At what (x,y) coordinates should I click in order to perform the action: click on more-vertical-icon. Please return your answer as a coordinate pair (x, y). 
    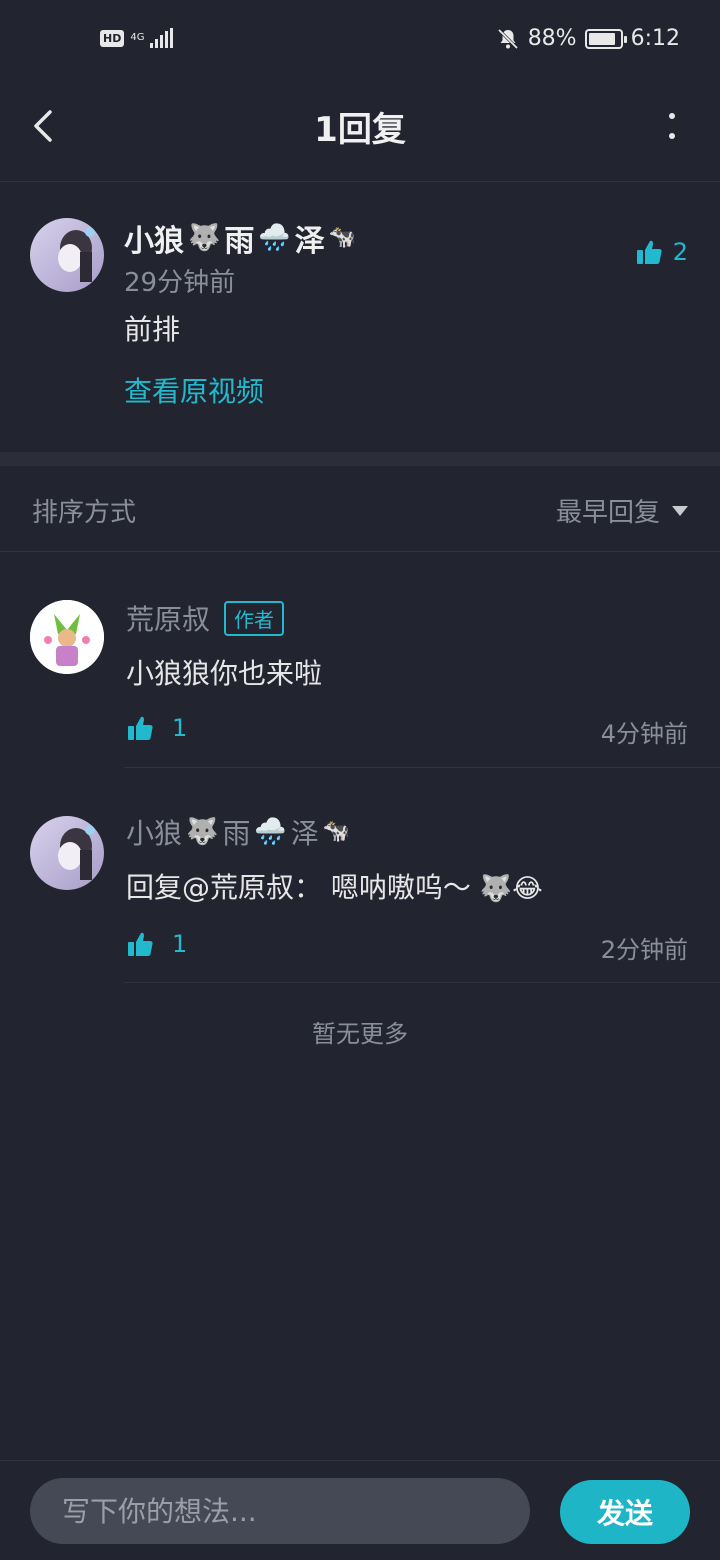
    Looking at the image, I should click on (672, 126).